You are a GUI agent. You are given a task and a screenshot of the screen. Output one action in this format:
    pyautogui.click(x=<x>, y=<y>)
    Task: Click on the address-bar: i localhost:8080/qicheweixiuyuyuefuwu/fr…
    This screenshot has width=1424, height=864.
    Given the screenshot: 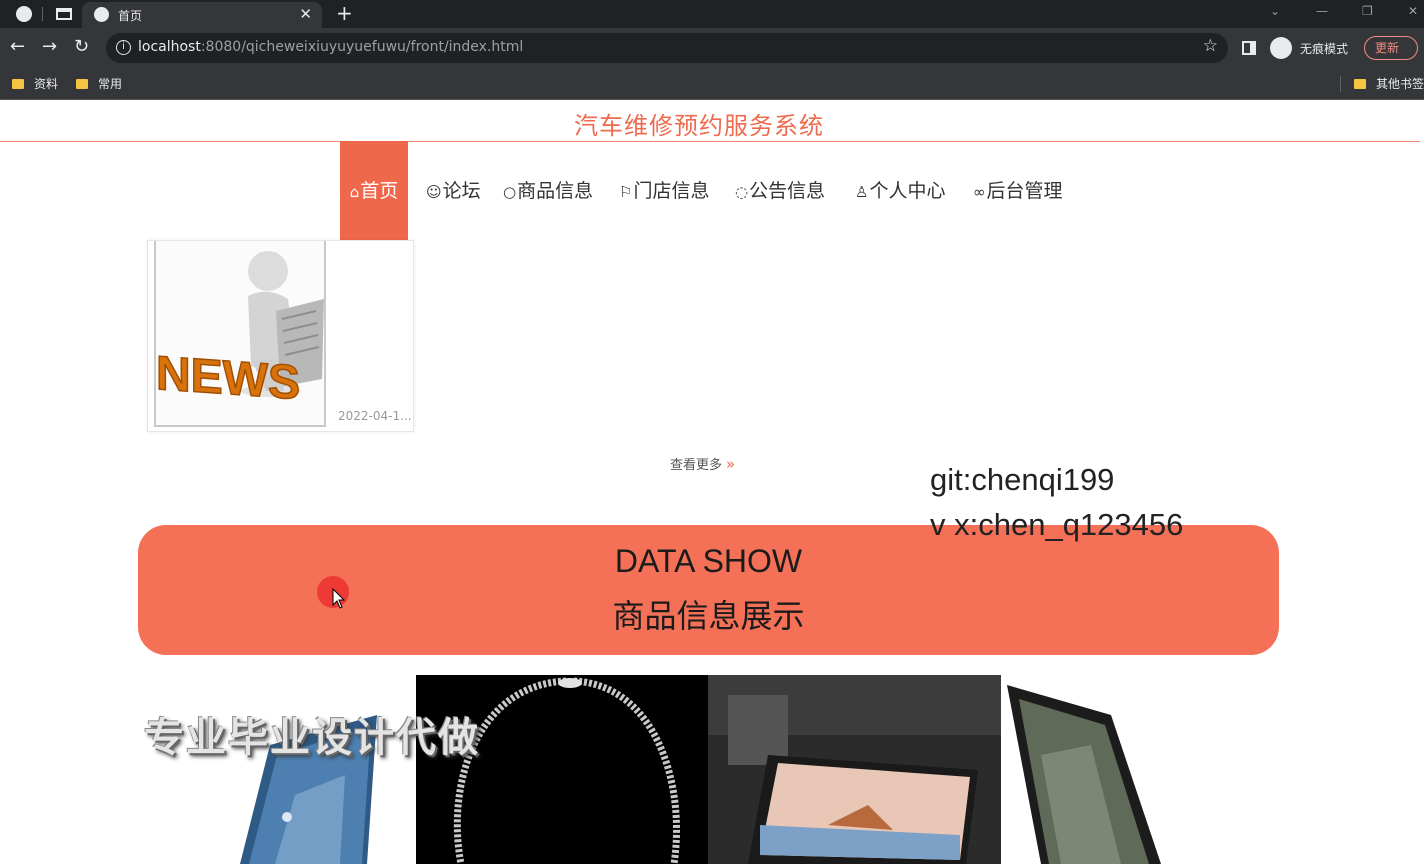 What is the action you would take?
    pyautogui.click(x=667, y=48)
    